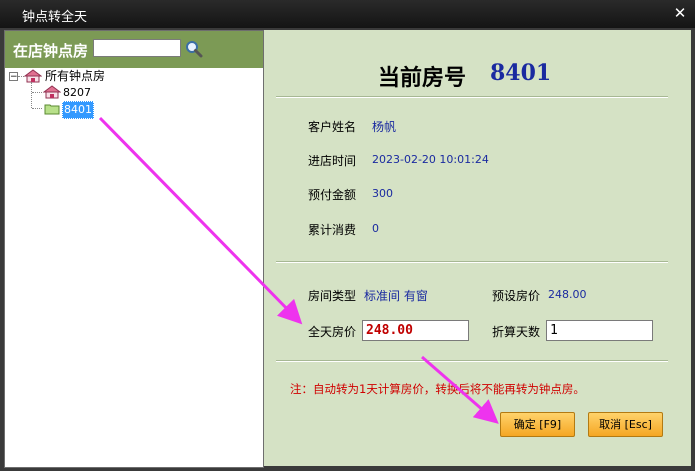 Image resolution: width=695 pixels, height=471 pixels. I want to click on prepaid-amount-label: 预付金额, so click(332, 195).